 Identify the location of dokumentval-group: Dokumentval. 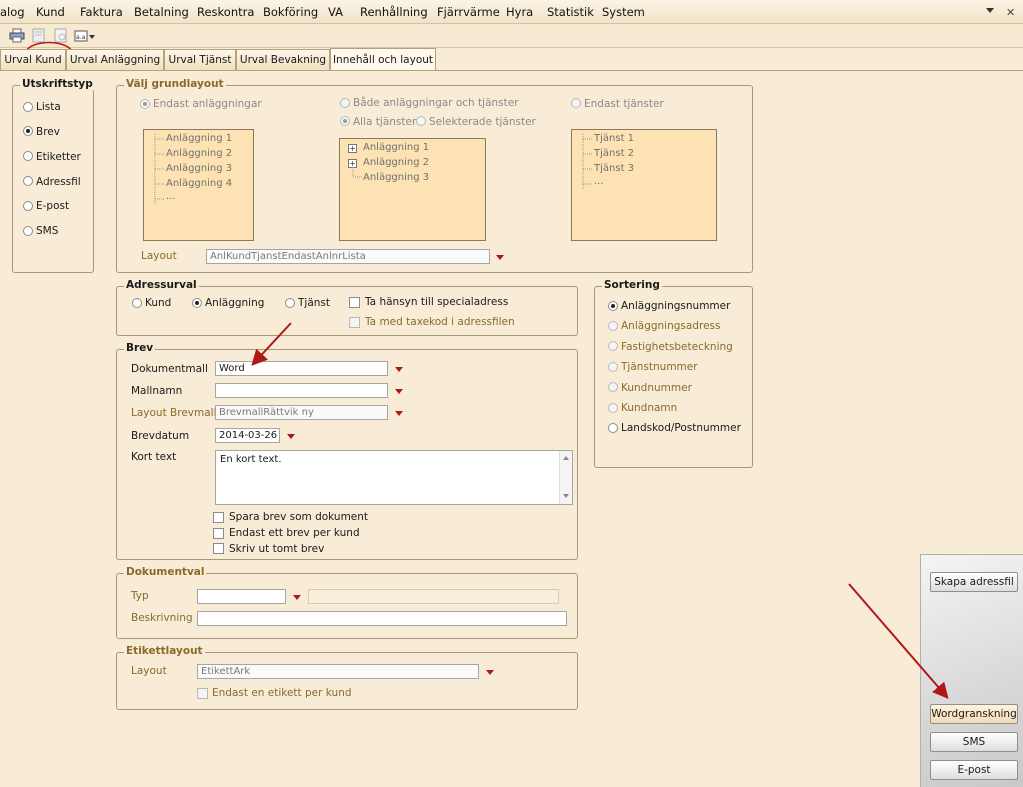
(347, 602).